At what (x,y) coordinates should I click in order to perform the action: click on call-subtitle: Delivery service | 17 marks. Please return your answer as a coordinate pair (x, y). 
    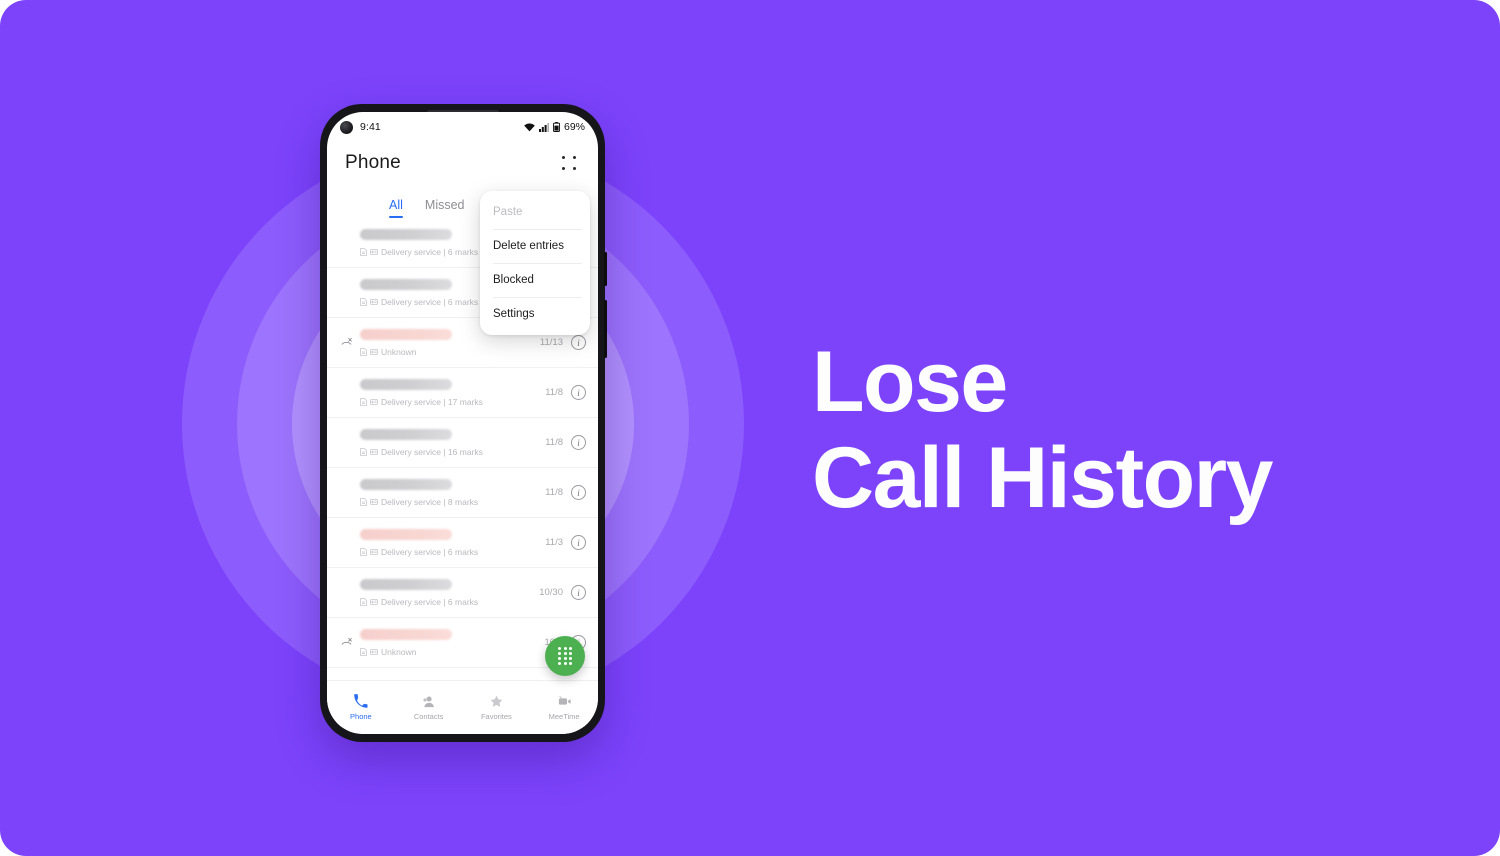
    Looking at the image, I should click on (452, 402).